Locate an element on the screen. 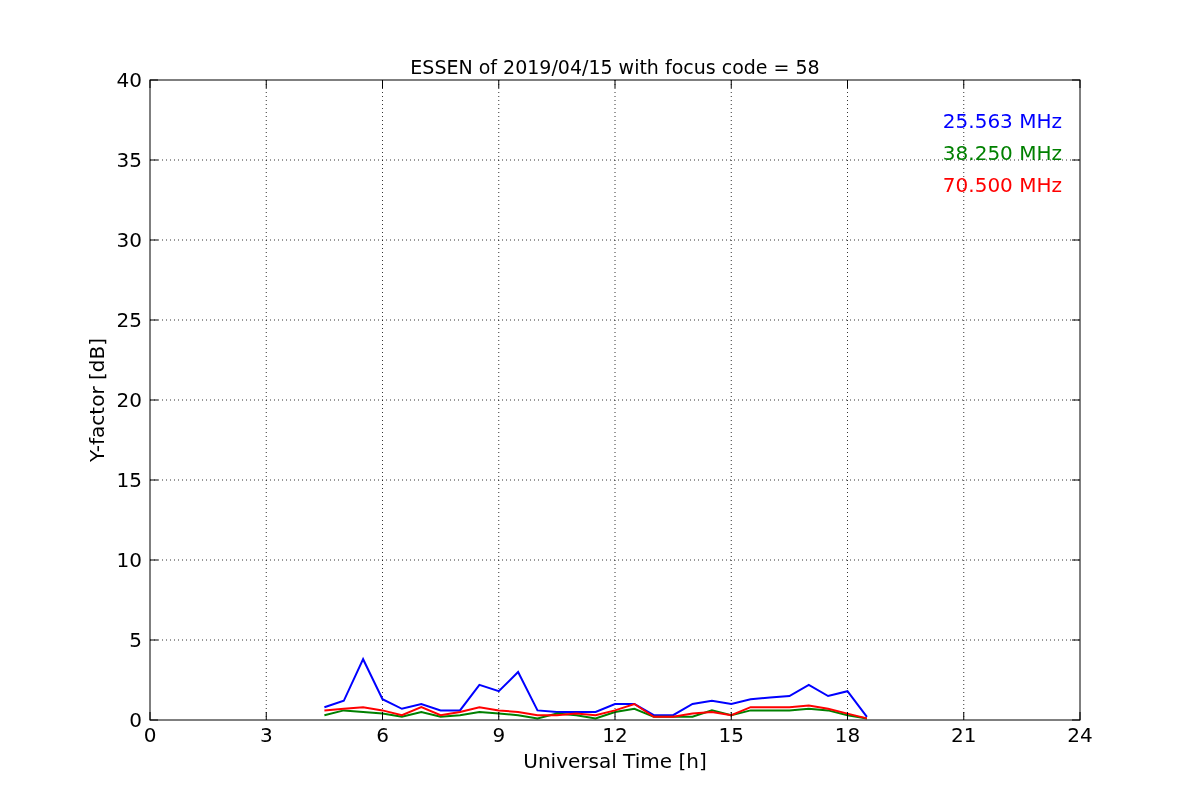 This screenshot has width=1200, height=800. y-tick-label: 15 is located at coordinates (129, 480).